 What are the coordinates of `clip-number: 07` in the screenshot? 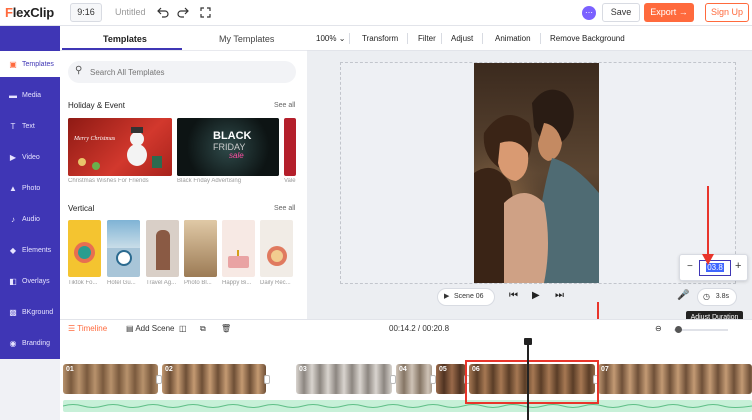 It's located at (605, 369).